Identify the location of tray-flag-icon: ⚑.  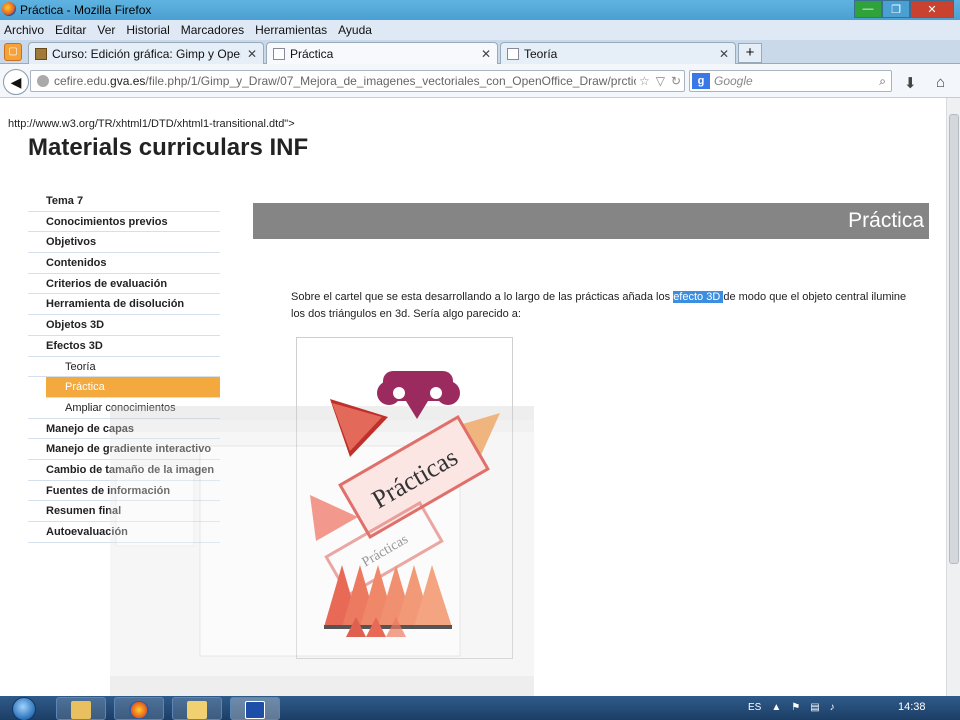
(795, 707).